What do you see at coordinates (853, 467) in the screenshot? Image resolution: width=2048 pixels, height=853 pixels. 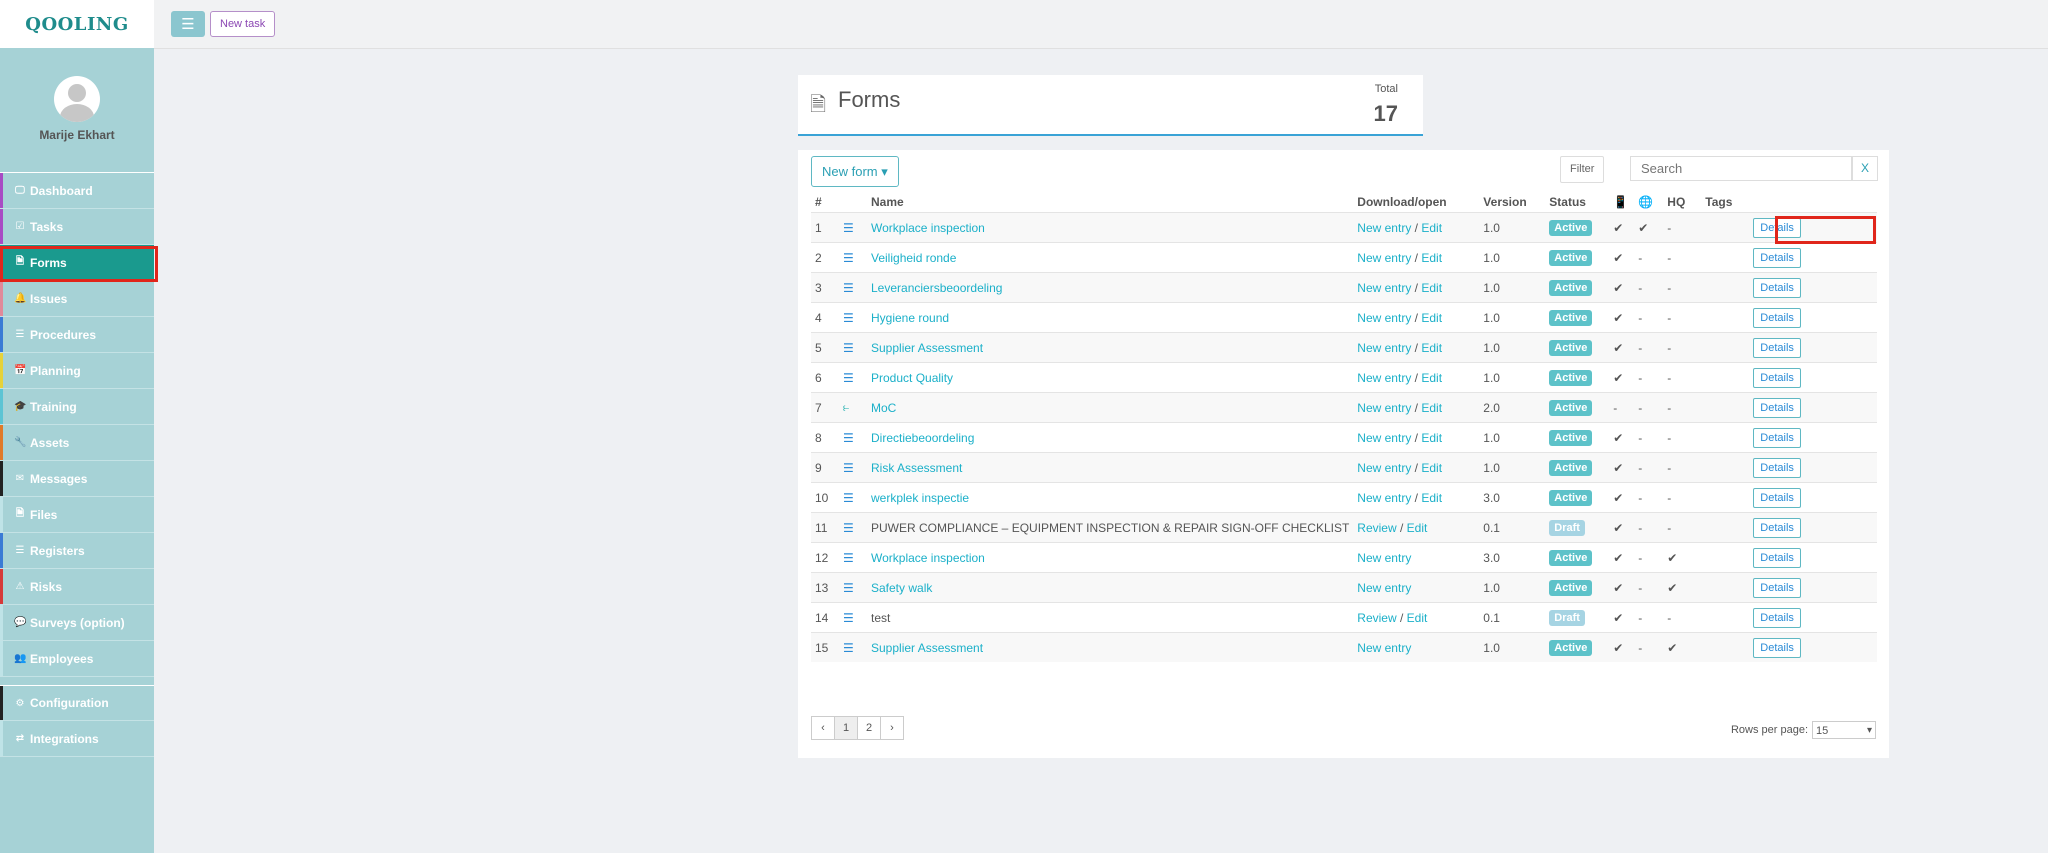 I see `row-icon-cell: ☰` at bounding box center [853, 467].